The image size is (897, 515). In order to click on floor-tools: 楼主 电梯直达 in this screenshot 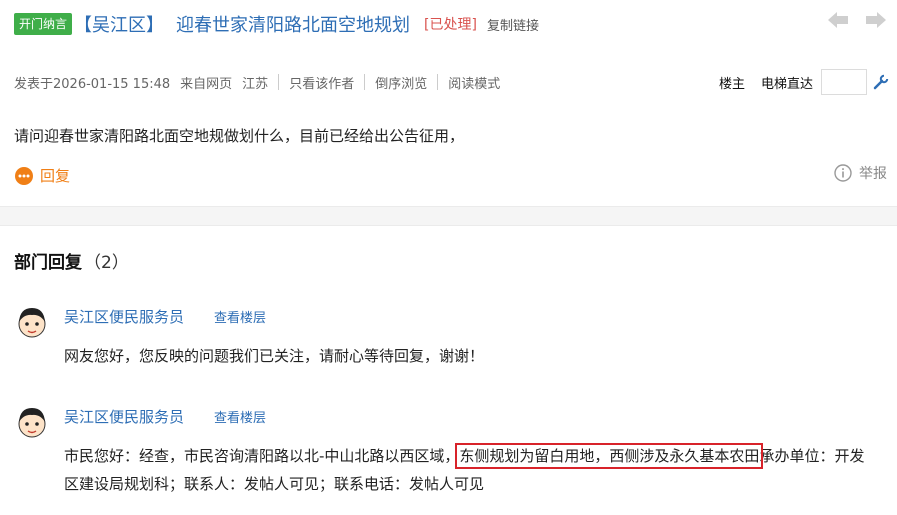, I will do `click(804, 82)`.